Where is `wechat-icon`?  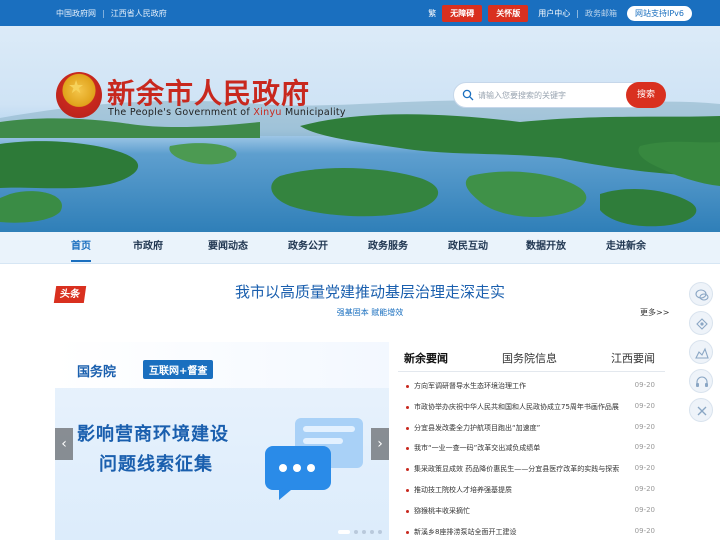 wechat-icon is located at coordinates (702, 295).